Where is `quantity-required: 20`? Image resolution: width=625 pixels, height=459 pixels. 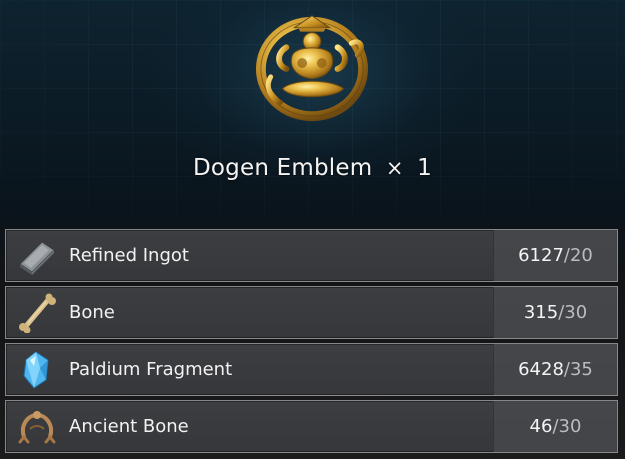
quantity-required: 20 is located at coordinates (581, 255).